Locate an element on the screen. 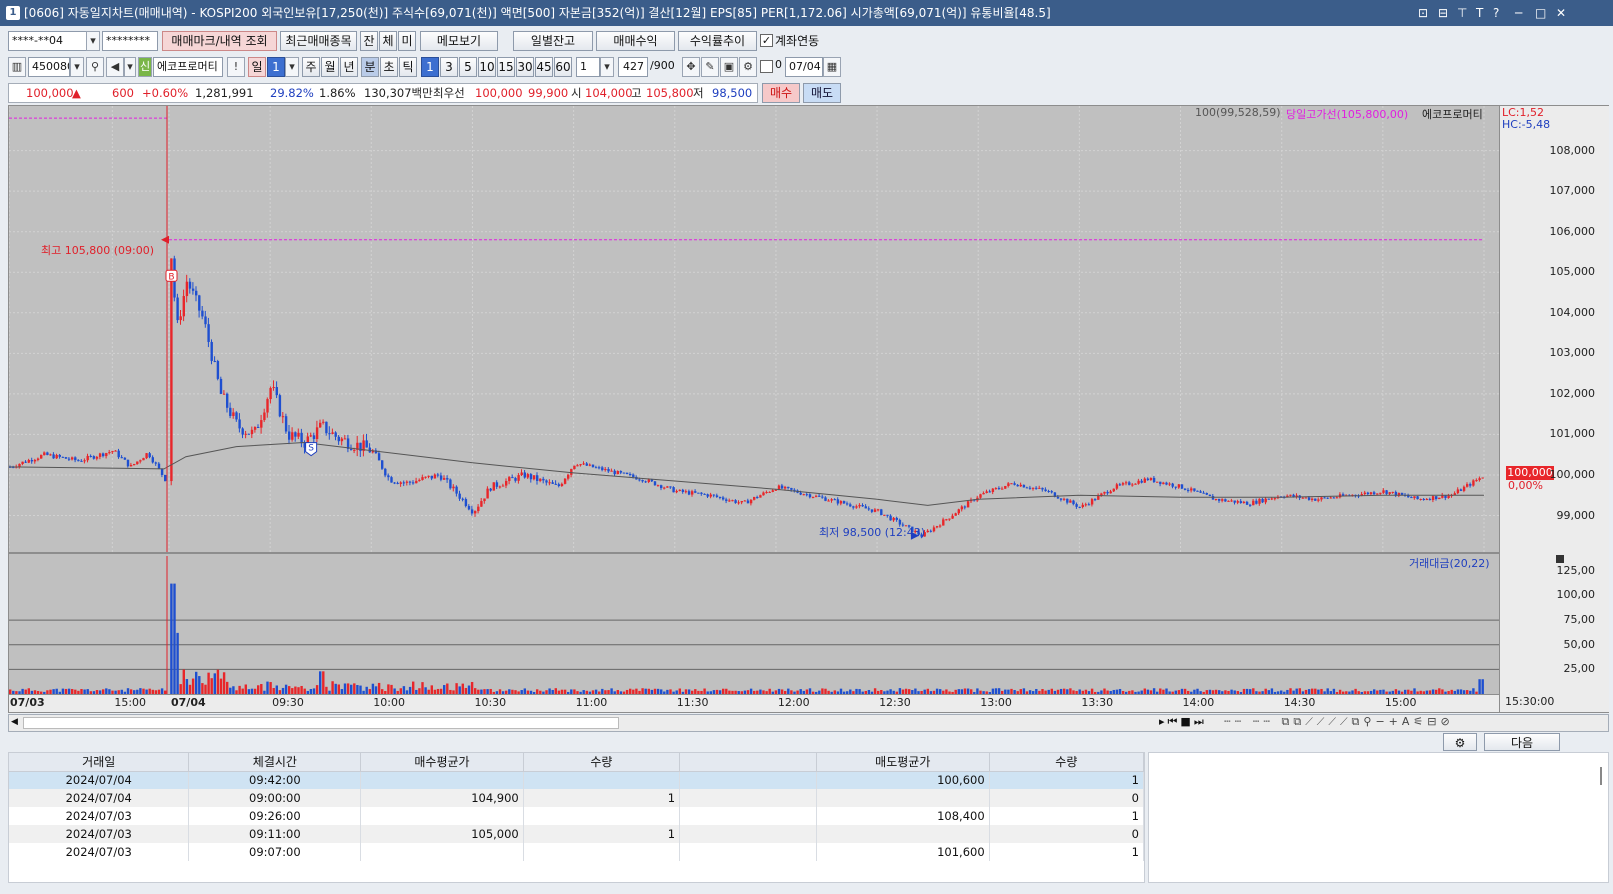 This screenshot has width=1613, height=894. period-value-field: 1 is located at coordinates (276, 67).